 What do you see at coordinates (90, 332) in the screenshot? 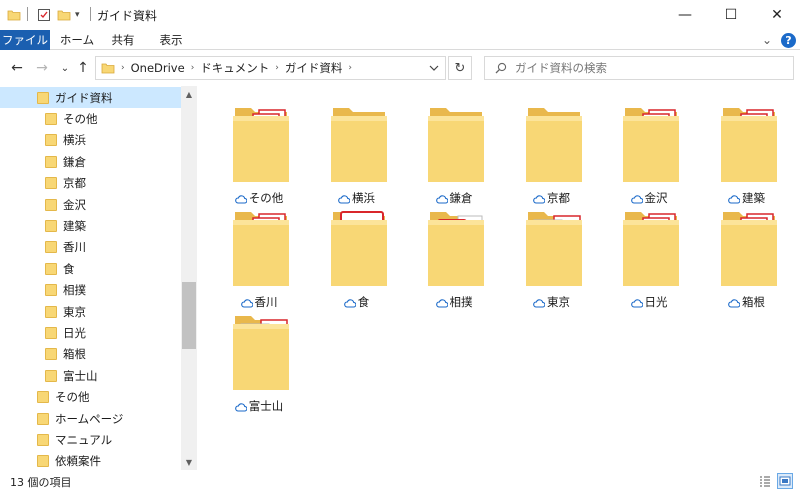
I see `sidebar-item: 日光` at bounding box center [90, 332].